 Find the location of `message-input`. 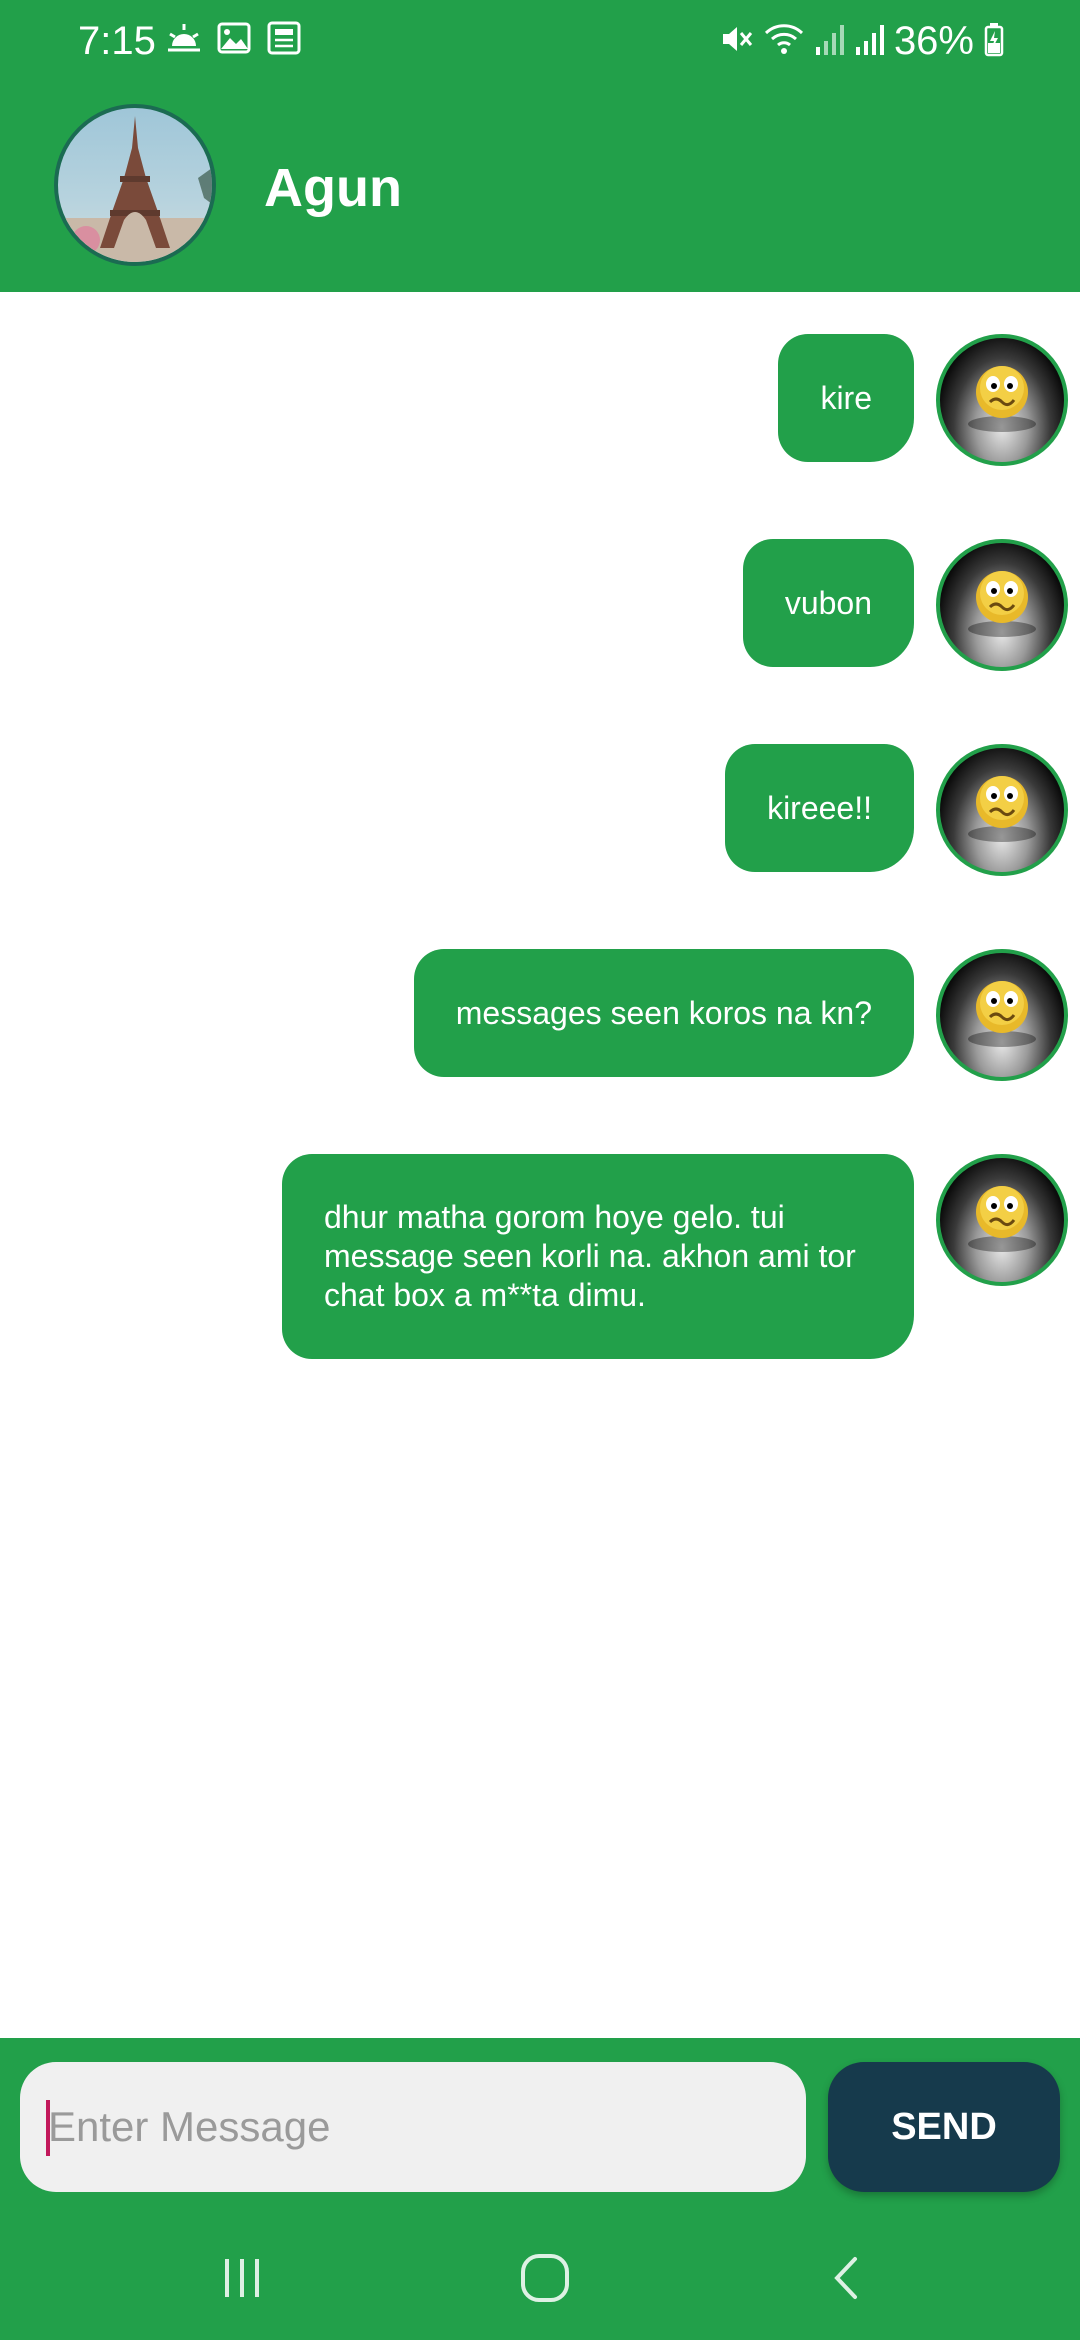

message-input is located at coordinates (413, 2127).